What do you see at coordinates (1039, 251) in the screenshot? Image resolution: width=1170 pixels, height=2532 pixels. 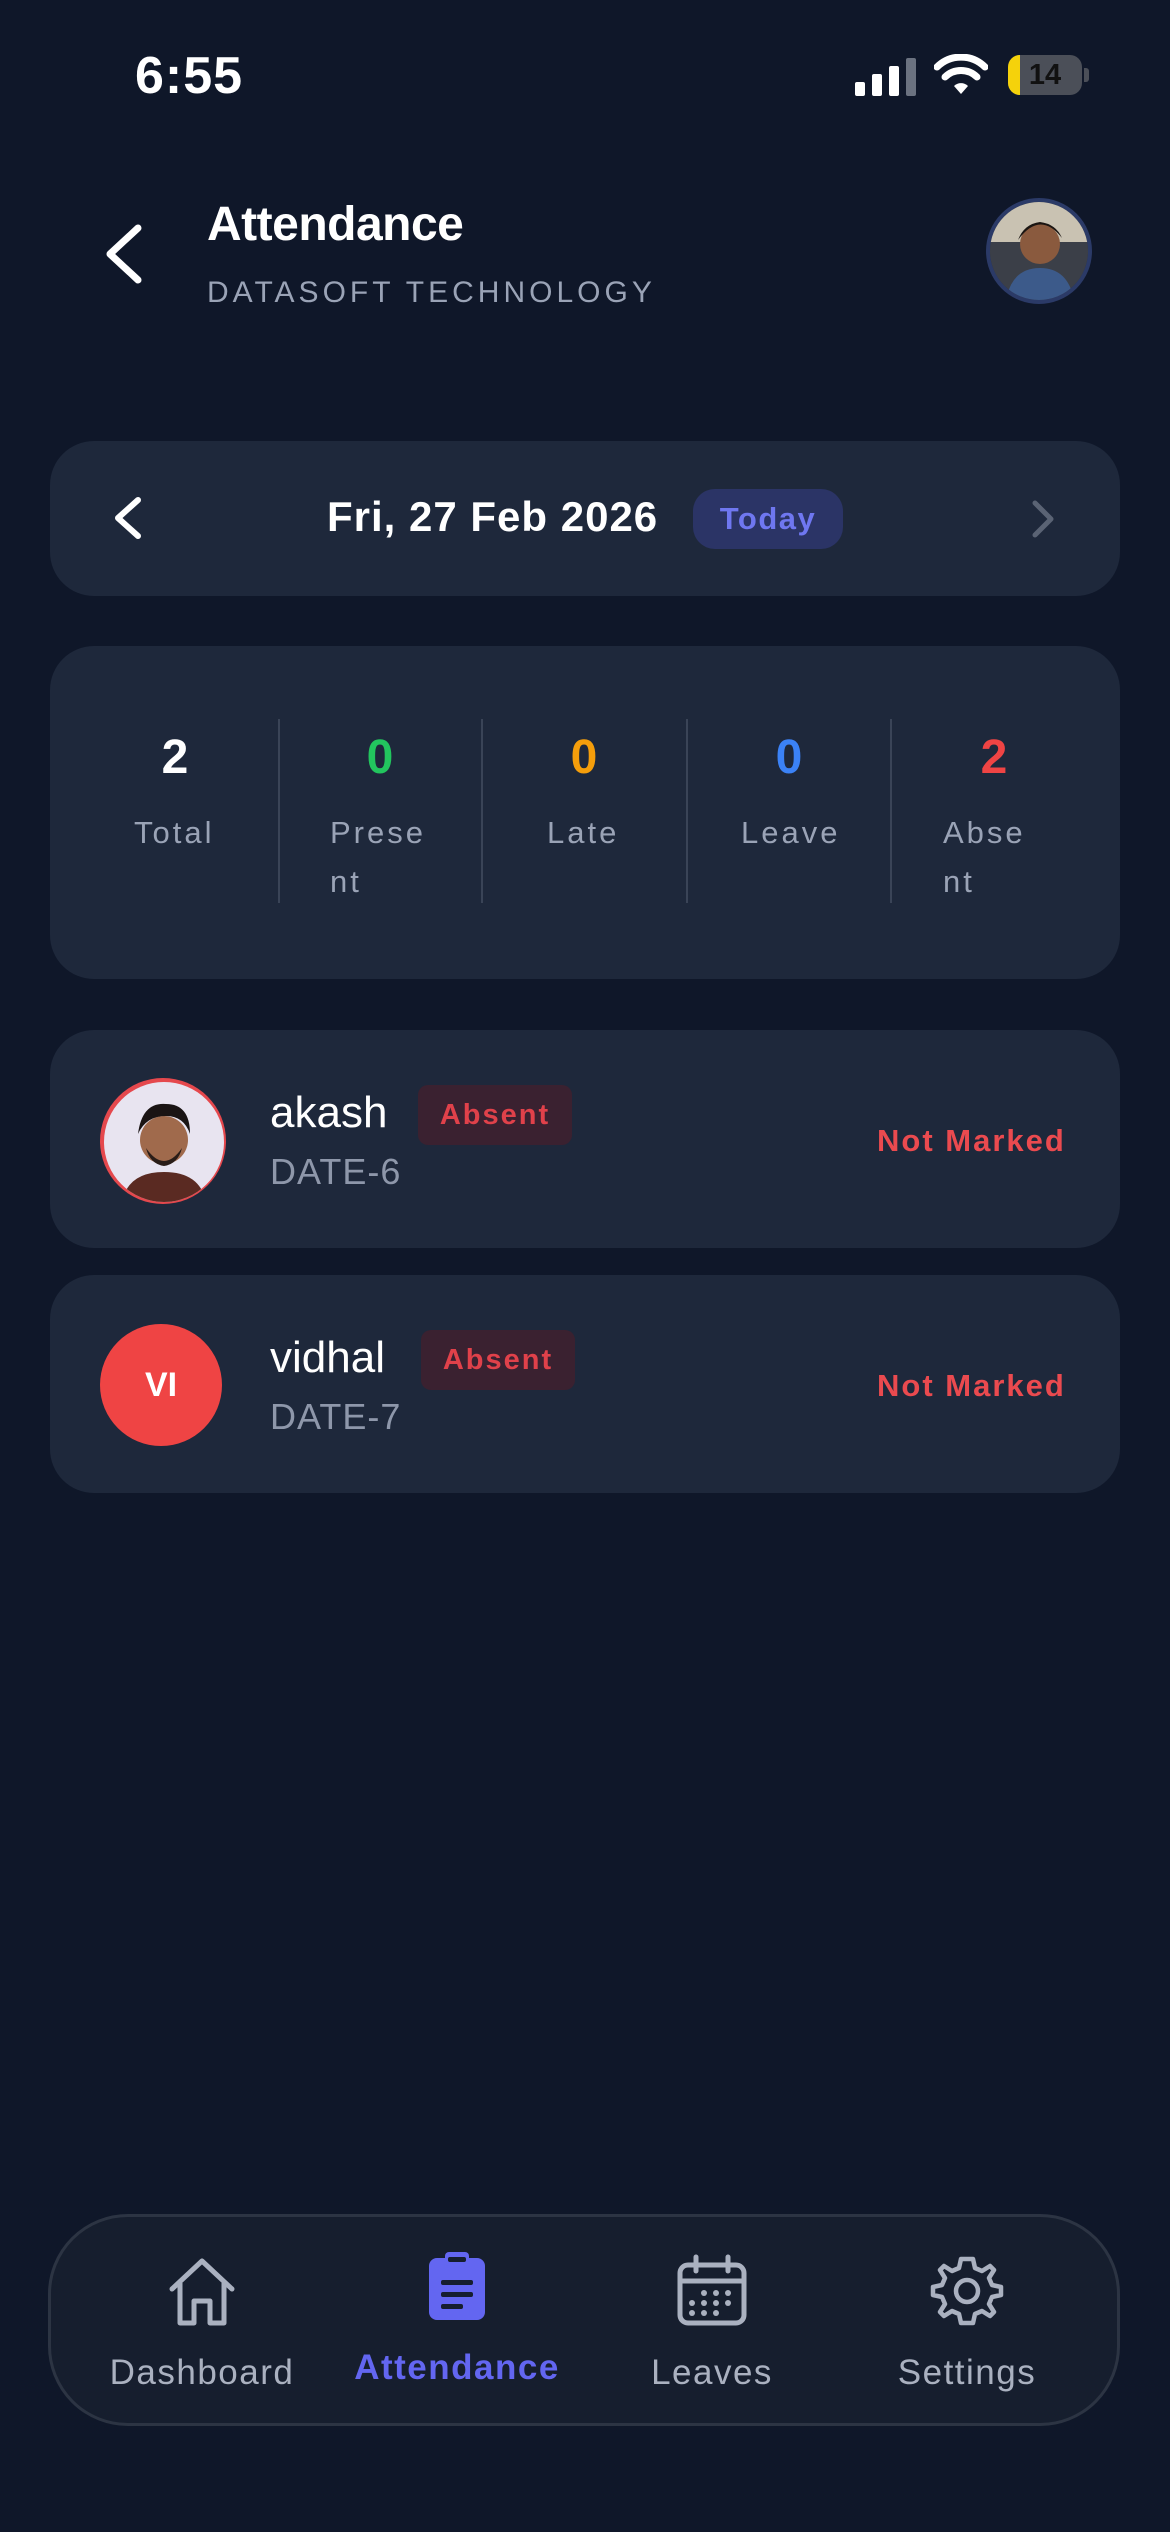 I see `profile-avatar` at bounding box center [1039, 251].